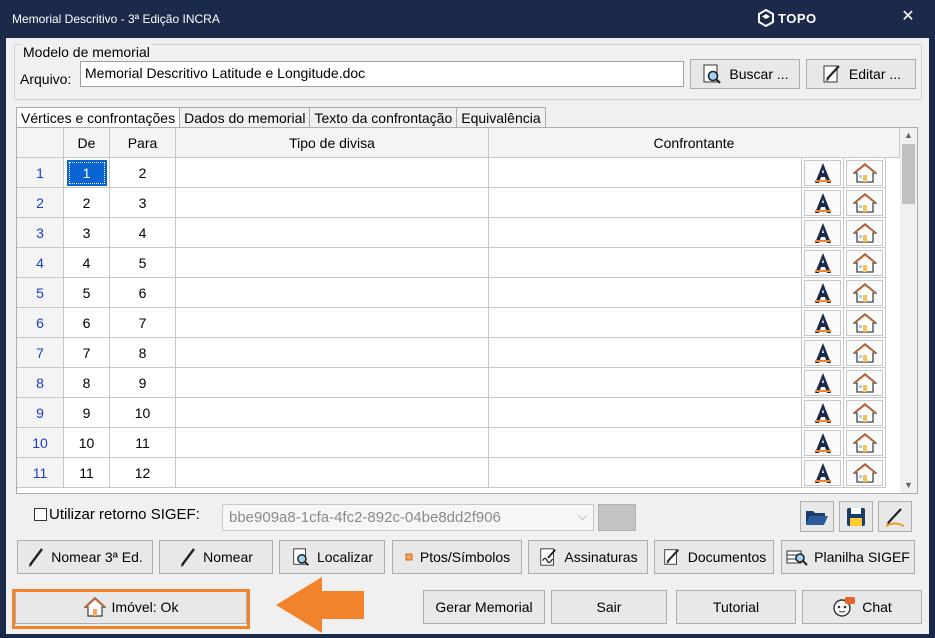  Describe the element at coordinates (908, 174) in the screenshot. I see `scroll-thumb` at that location.